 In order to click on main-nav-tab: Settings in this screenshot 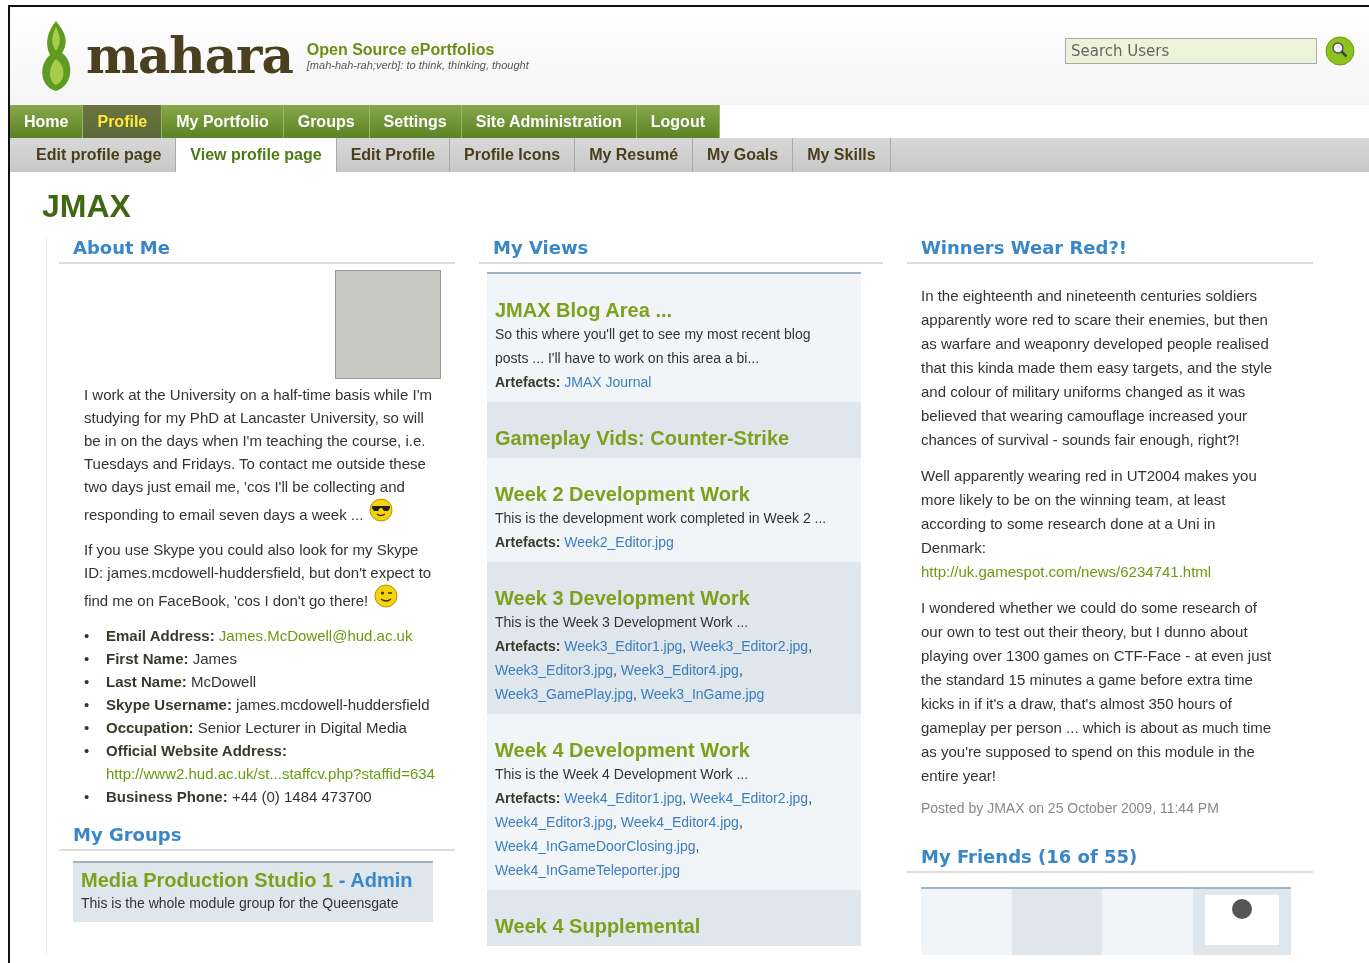, I will do `click(415, 121)`.